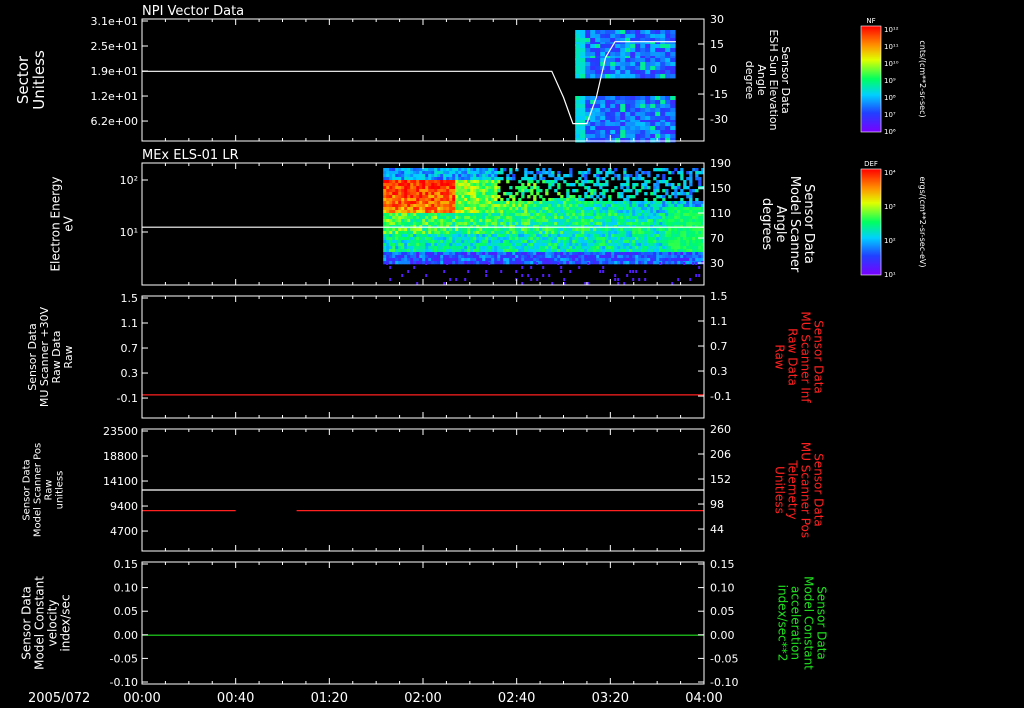 The width and height of the screenshot is (1024, 708). What do you see at coordinates (59, 698) in the screenshot?
I see `date-label: 2005/072` at bounding box center [59, 698].